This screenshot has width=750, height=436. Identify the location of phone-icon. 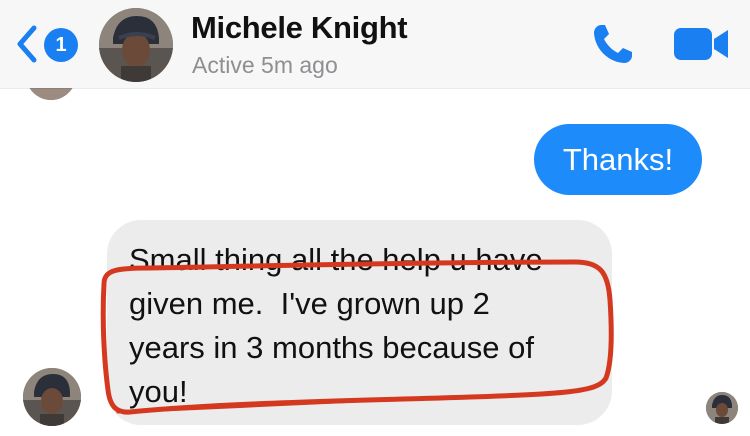
(613, 44).